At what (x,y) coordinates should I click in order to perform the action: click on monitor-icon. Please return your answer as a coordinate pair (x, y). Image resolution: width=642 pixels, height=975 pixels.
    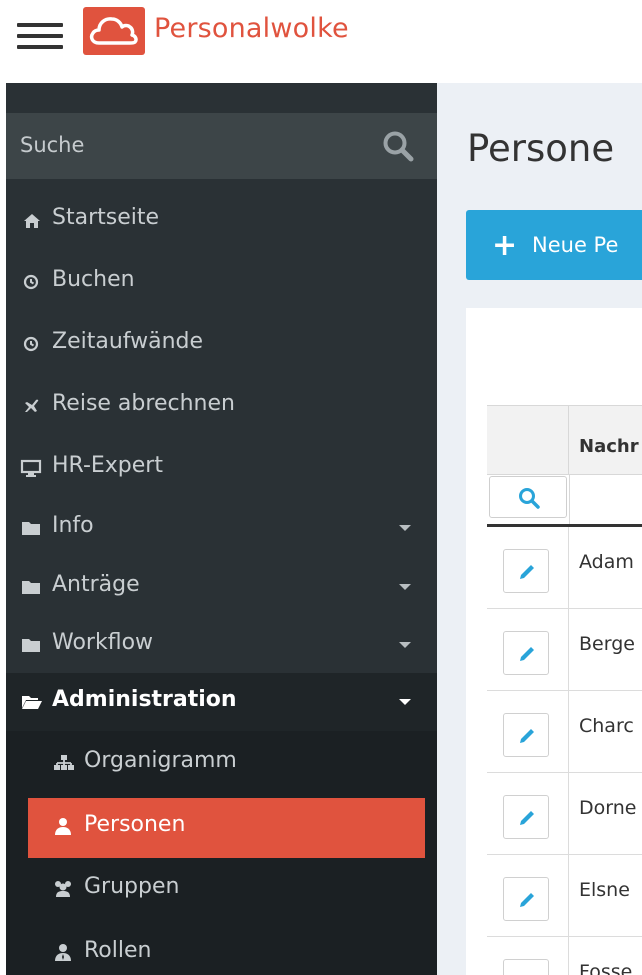
    Looking at the image, I should click on (31, 468).